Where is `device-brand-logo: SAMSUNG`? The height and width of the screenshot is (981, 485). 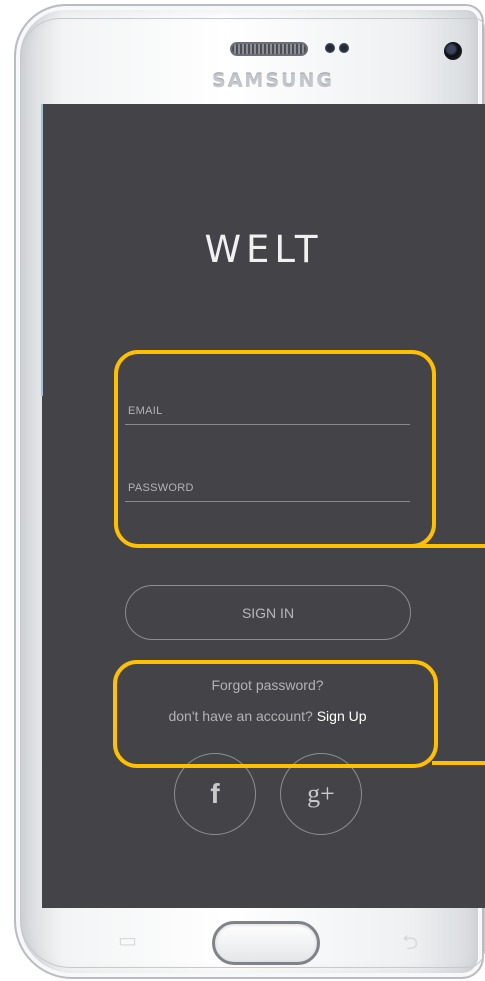
device-brand-logo: SAMSUNG is located at coordinates (273, 81).